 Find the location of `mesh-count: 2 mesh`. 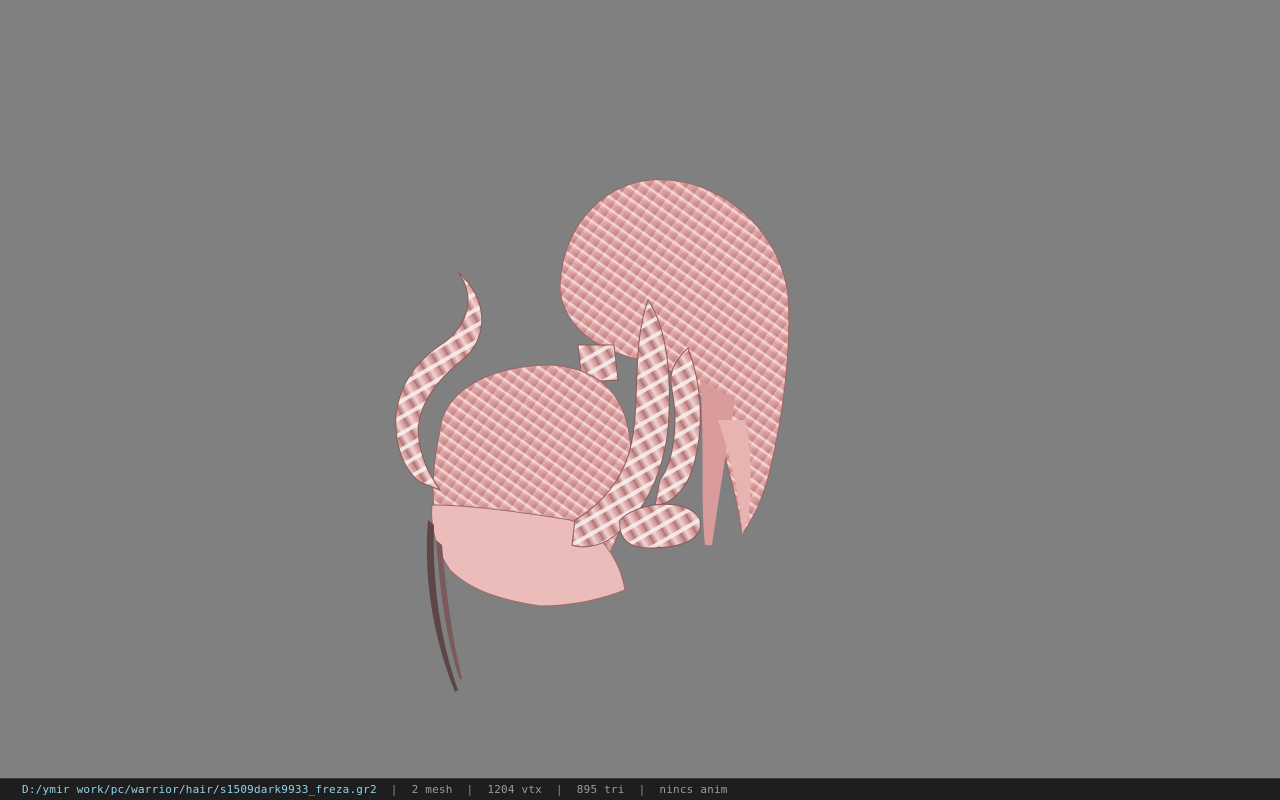

mesh-count: 2 mesh is located at coordinates (432, 789).